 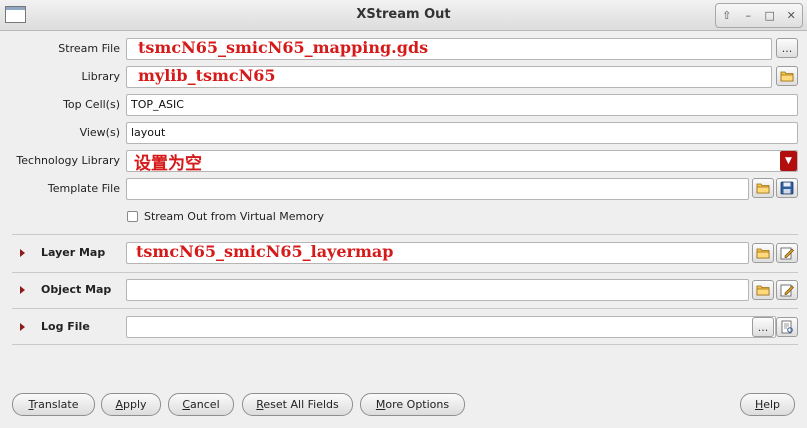 What do you see at coordinates (53, 404) in the screenshot?
I see `translate-button: Translate` at bounding box center [53, 404].